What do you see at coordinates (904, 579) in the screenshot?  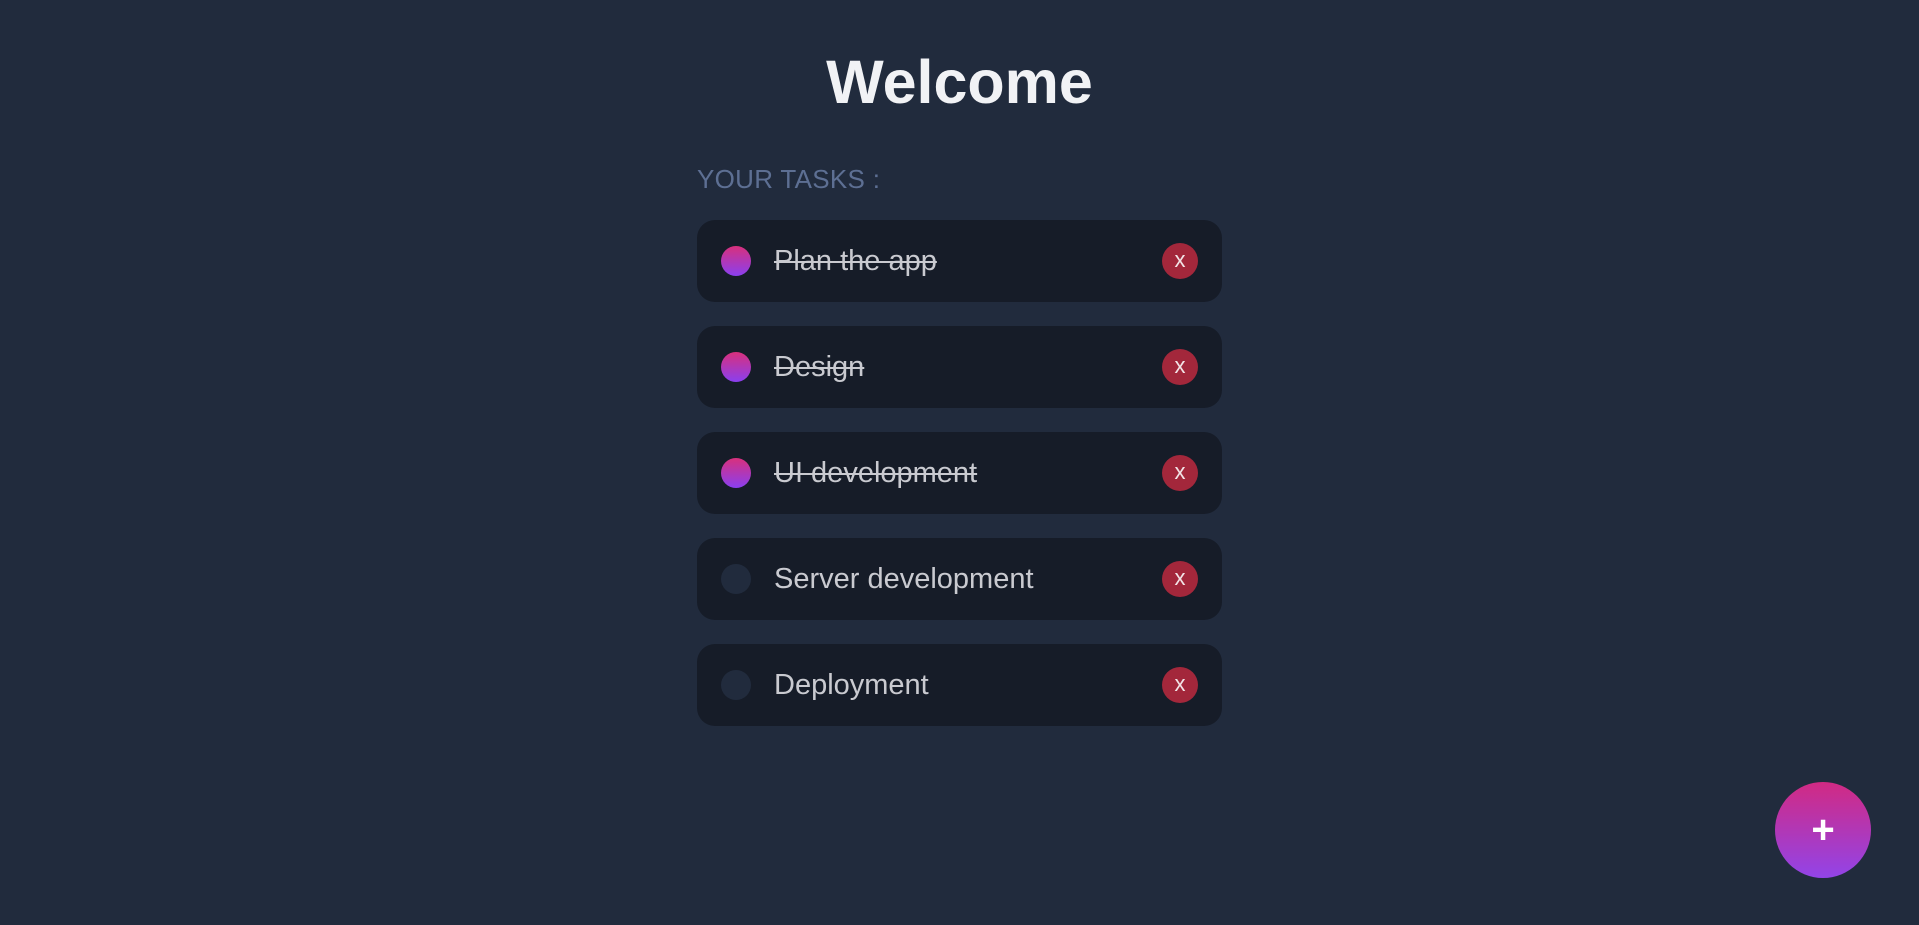 I see `task-label: Server development` at bounding box center [904, 579].